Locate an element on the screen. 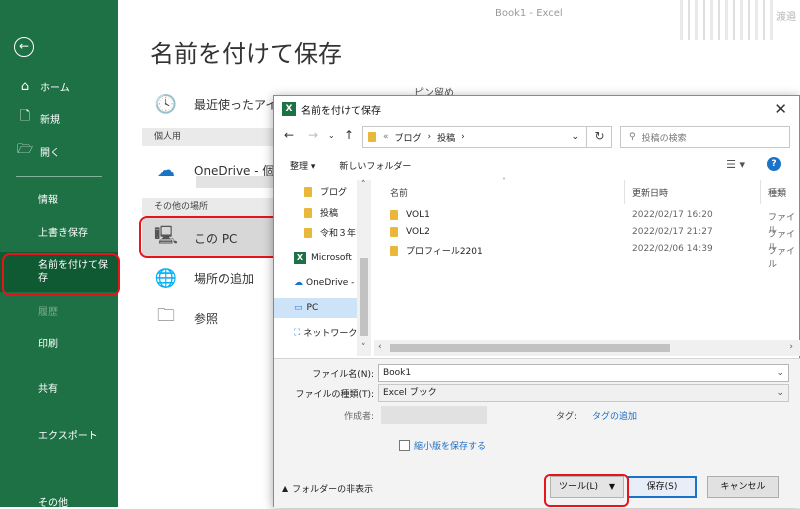  scroll-up-icon: ˄ is located at coordinates (363, 185).